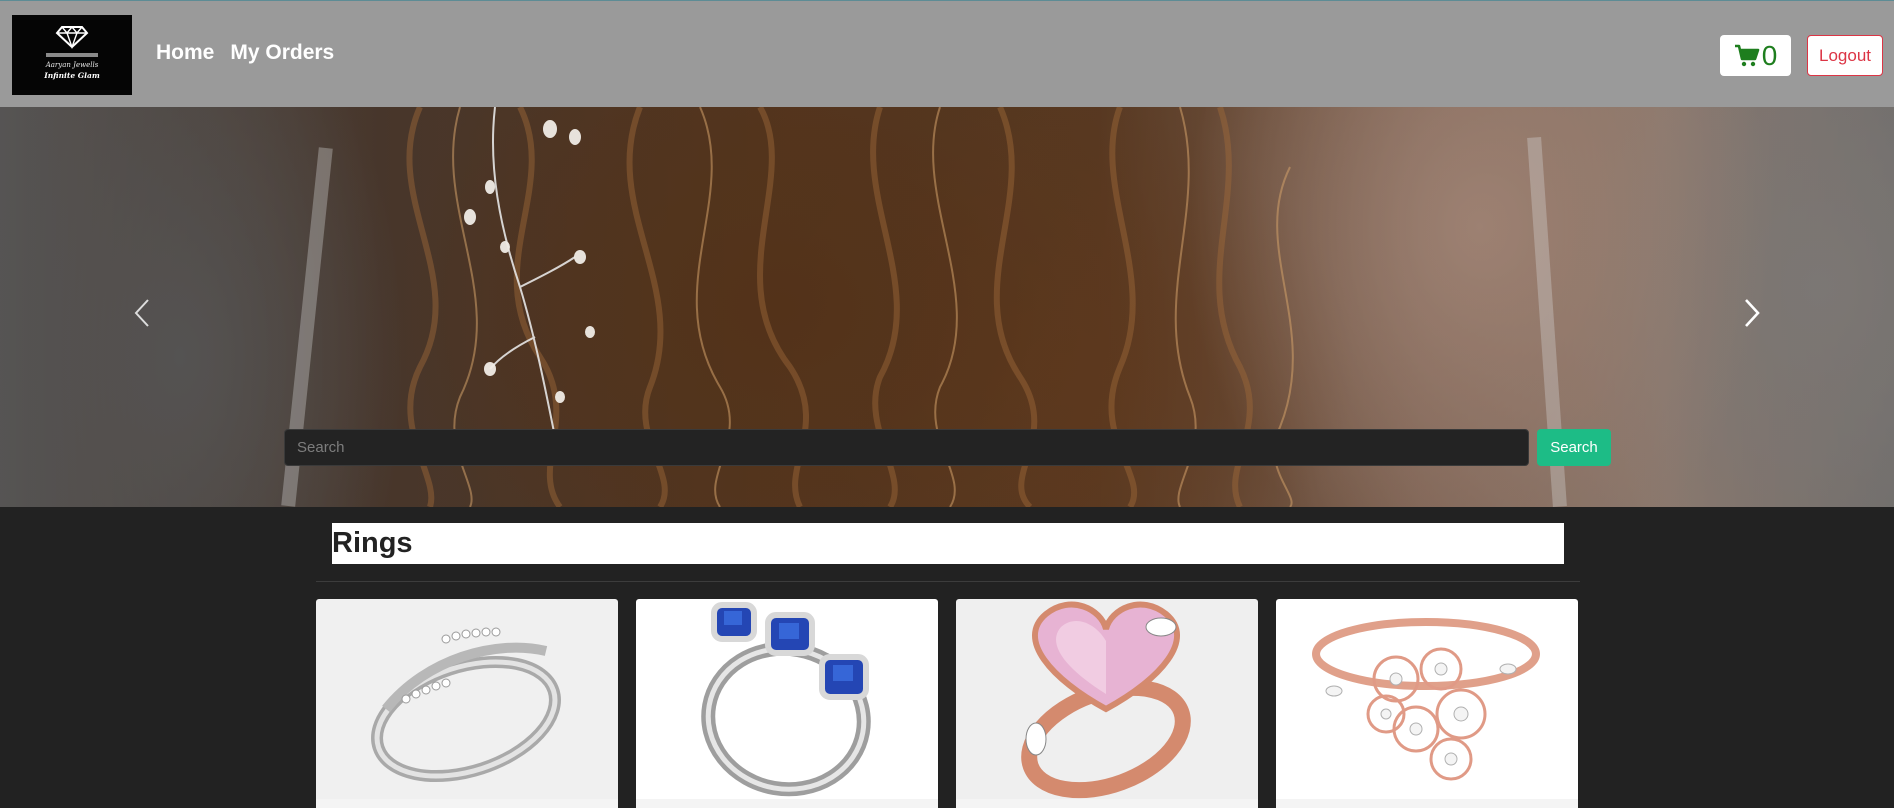 The width and height of the screenshot is (1894, 808). What do you see at coordinates (1747, 55) in the screenshot?
I see `shopping-cart-icon` at bounding box center [1747, 55].